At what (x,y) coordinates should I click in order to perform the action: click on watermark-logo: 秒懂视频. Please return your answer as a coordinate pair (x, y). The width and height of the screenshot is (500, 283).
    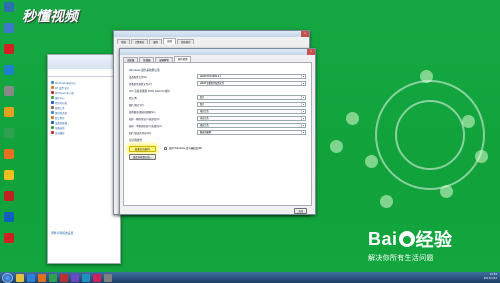
    Looking at the image, I should click on (50, 17).